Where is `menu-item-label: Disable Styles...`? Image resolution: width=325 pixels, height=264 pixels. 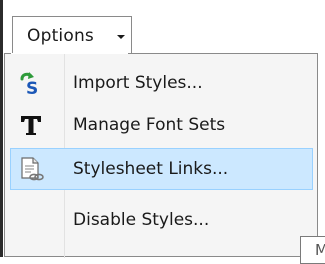
menu-item-label: Disable Styles... is located at coordinates (141, 220).